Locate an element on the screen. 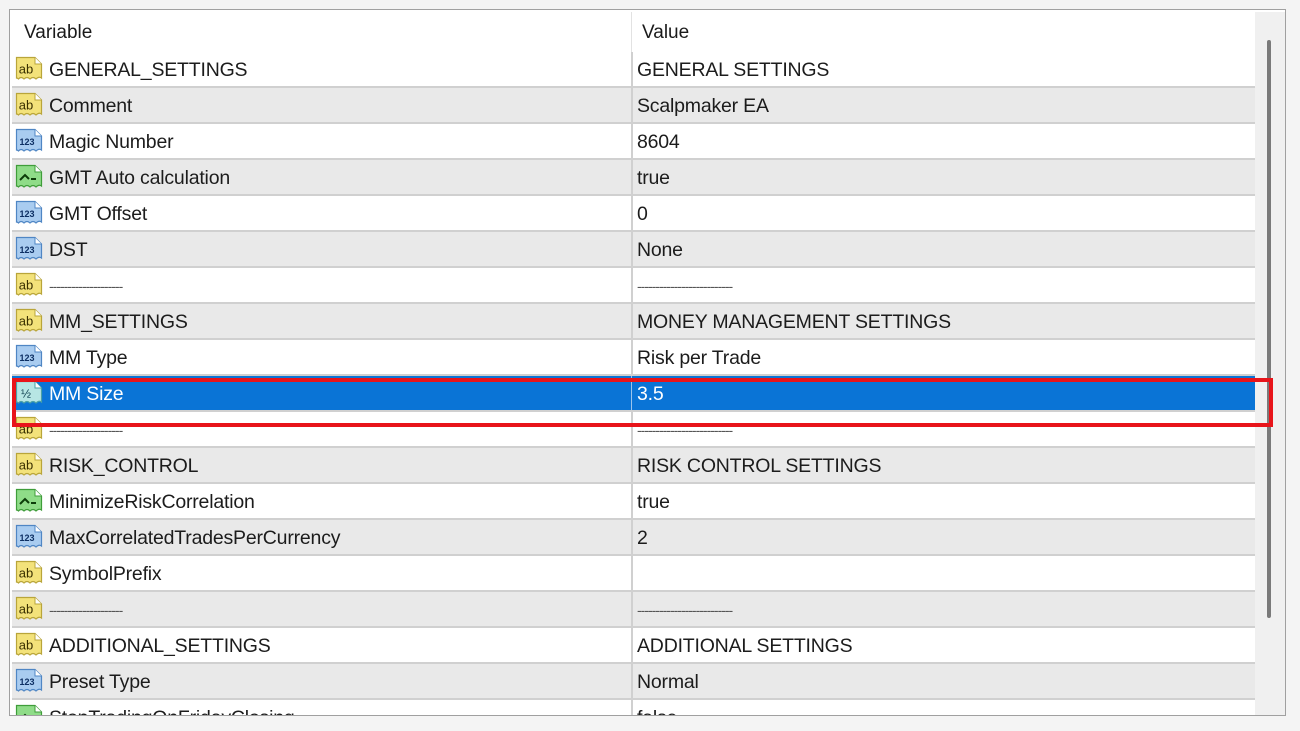  variable-value: GENERAL SETTINGS is located at coordinates (733, 69).